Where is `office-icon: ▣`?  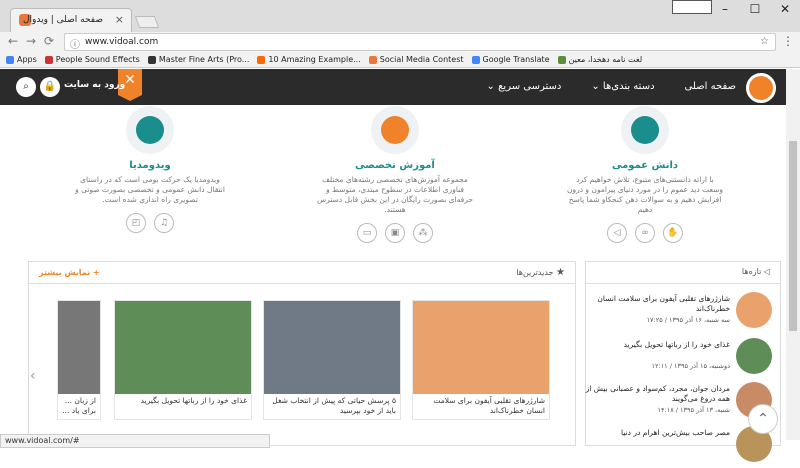
office-icon: ▣ is located at coordinates (395, 233).